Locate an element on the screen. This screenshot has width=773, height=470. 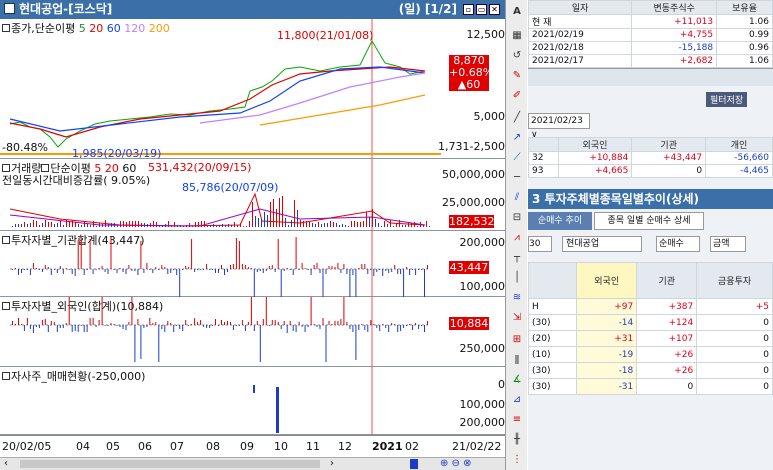
text-tool-icon: A is located at coordinates (517, 12).